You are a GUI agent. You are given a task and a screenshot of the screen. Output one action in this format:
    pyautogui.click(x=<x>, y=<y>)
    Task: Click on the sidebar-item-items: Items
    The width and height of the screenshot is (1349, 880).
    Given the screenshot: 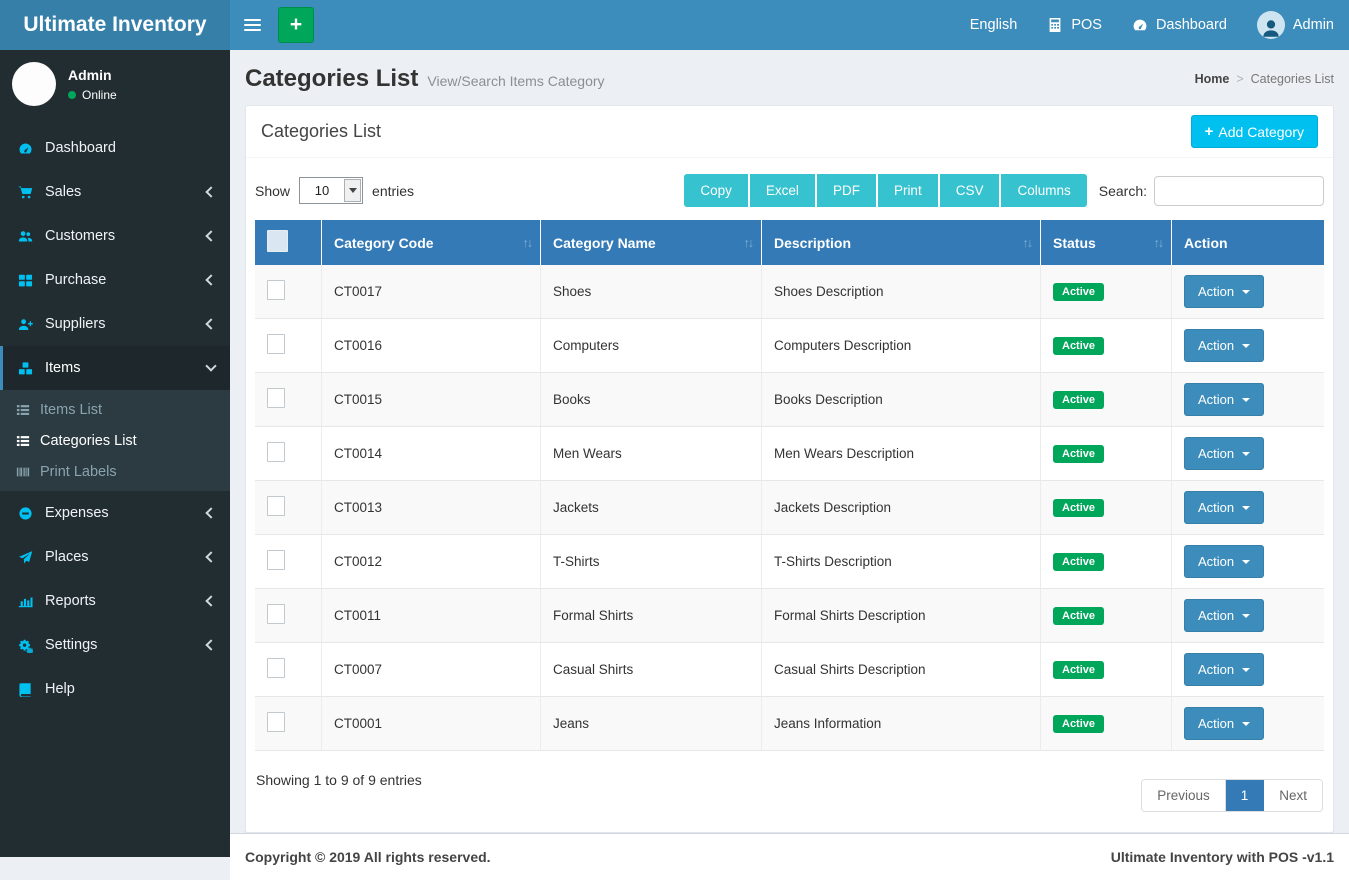 What is the action you would take?
    pyautogui.click(x=115, y=368)
    